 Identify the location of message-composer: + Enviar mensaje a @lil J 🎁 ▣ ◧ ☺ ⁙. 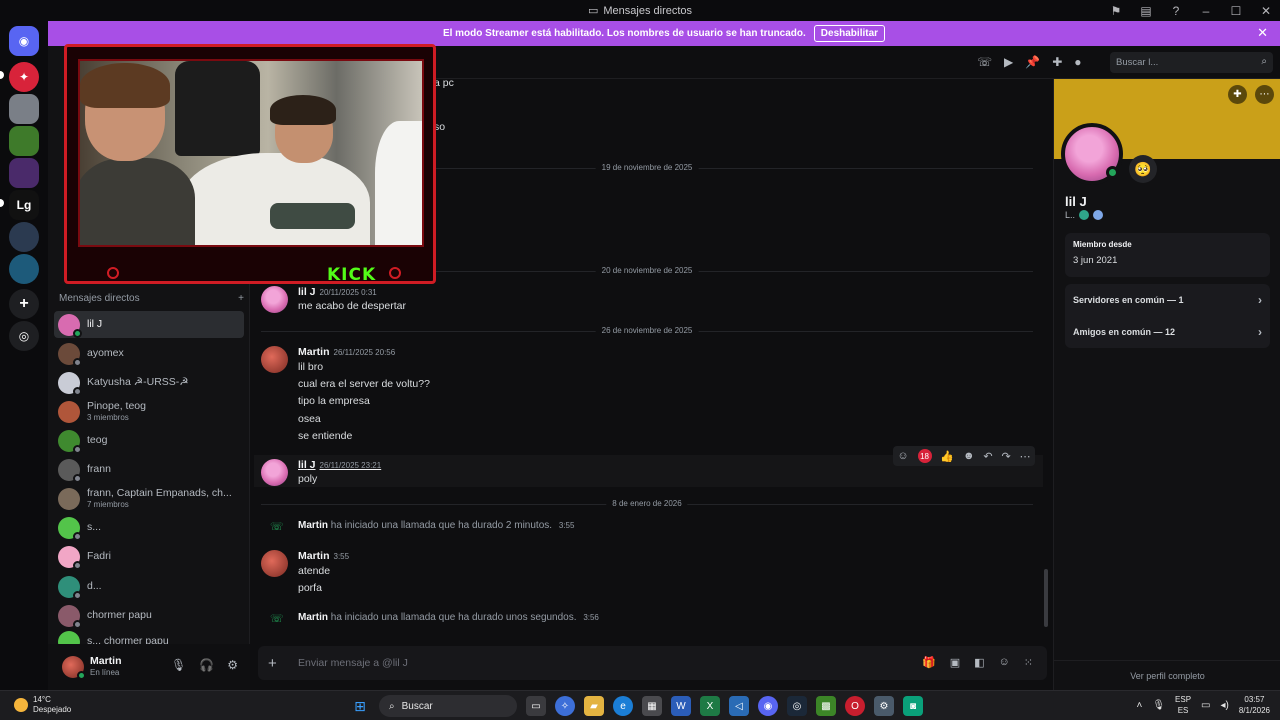
(652, 663).